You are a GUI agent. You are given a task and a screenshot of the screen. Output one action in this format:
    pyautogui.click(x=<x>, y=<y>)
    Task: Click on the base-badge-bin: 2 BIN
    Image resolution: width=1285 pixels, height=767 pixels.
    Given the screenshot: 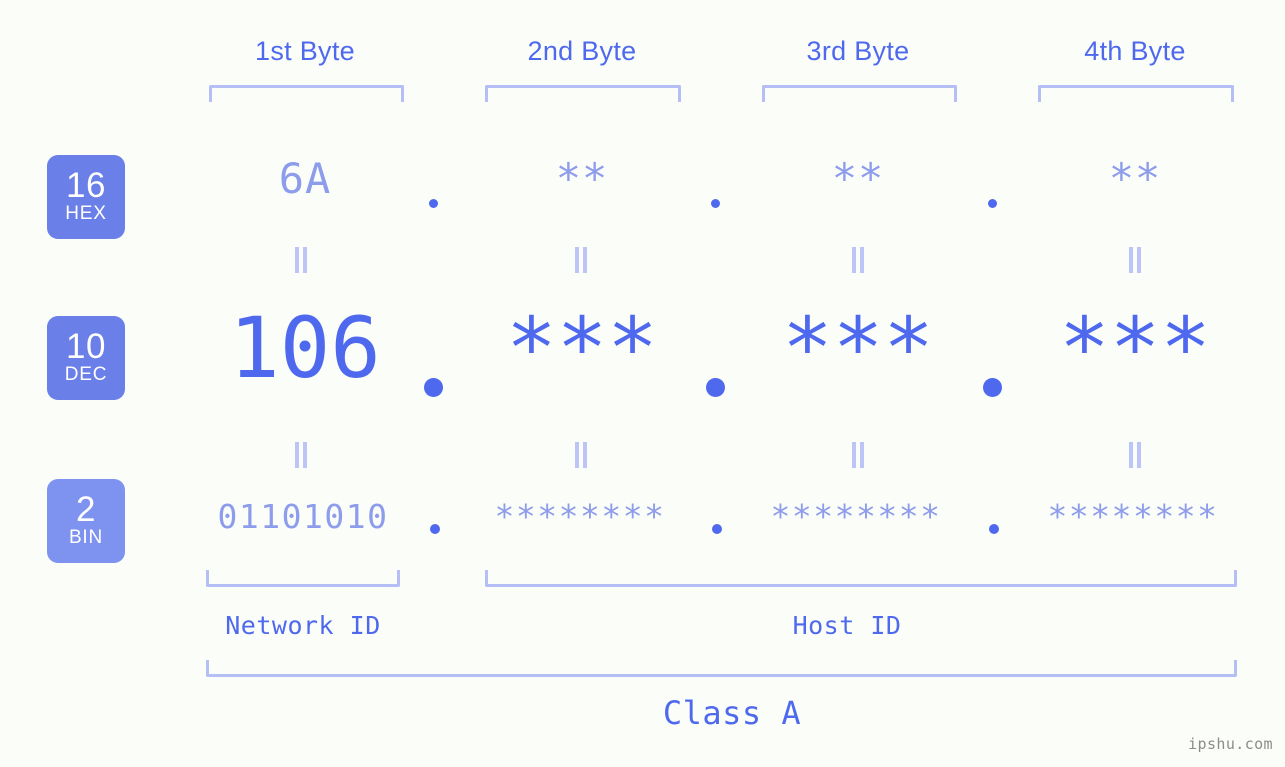 What is the action you would take?
    pyautogui.click(x=86, y=521)
    